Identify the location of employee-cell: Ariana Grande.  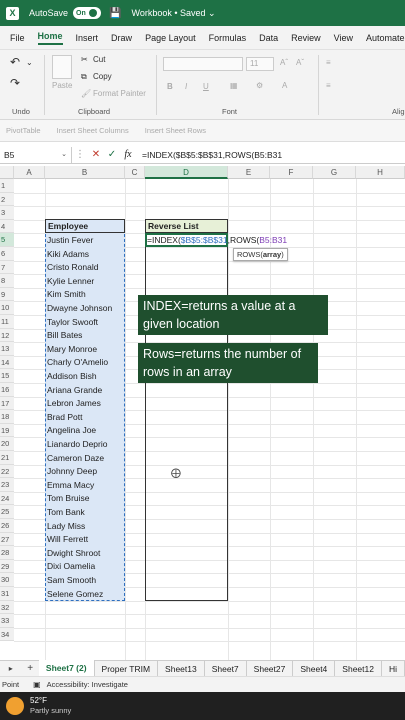
(74, 391).